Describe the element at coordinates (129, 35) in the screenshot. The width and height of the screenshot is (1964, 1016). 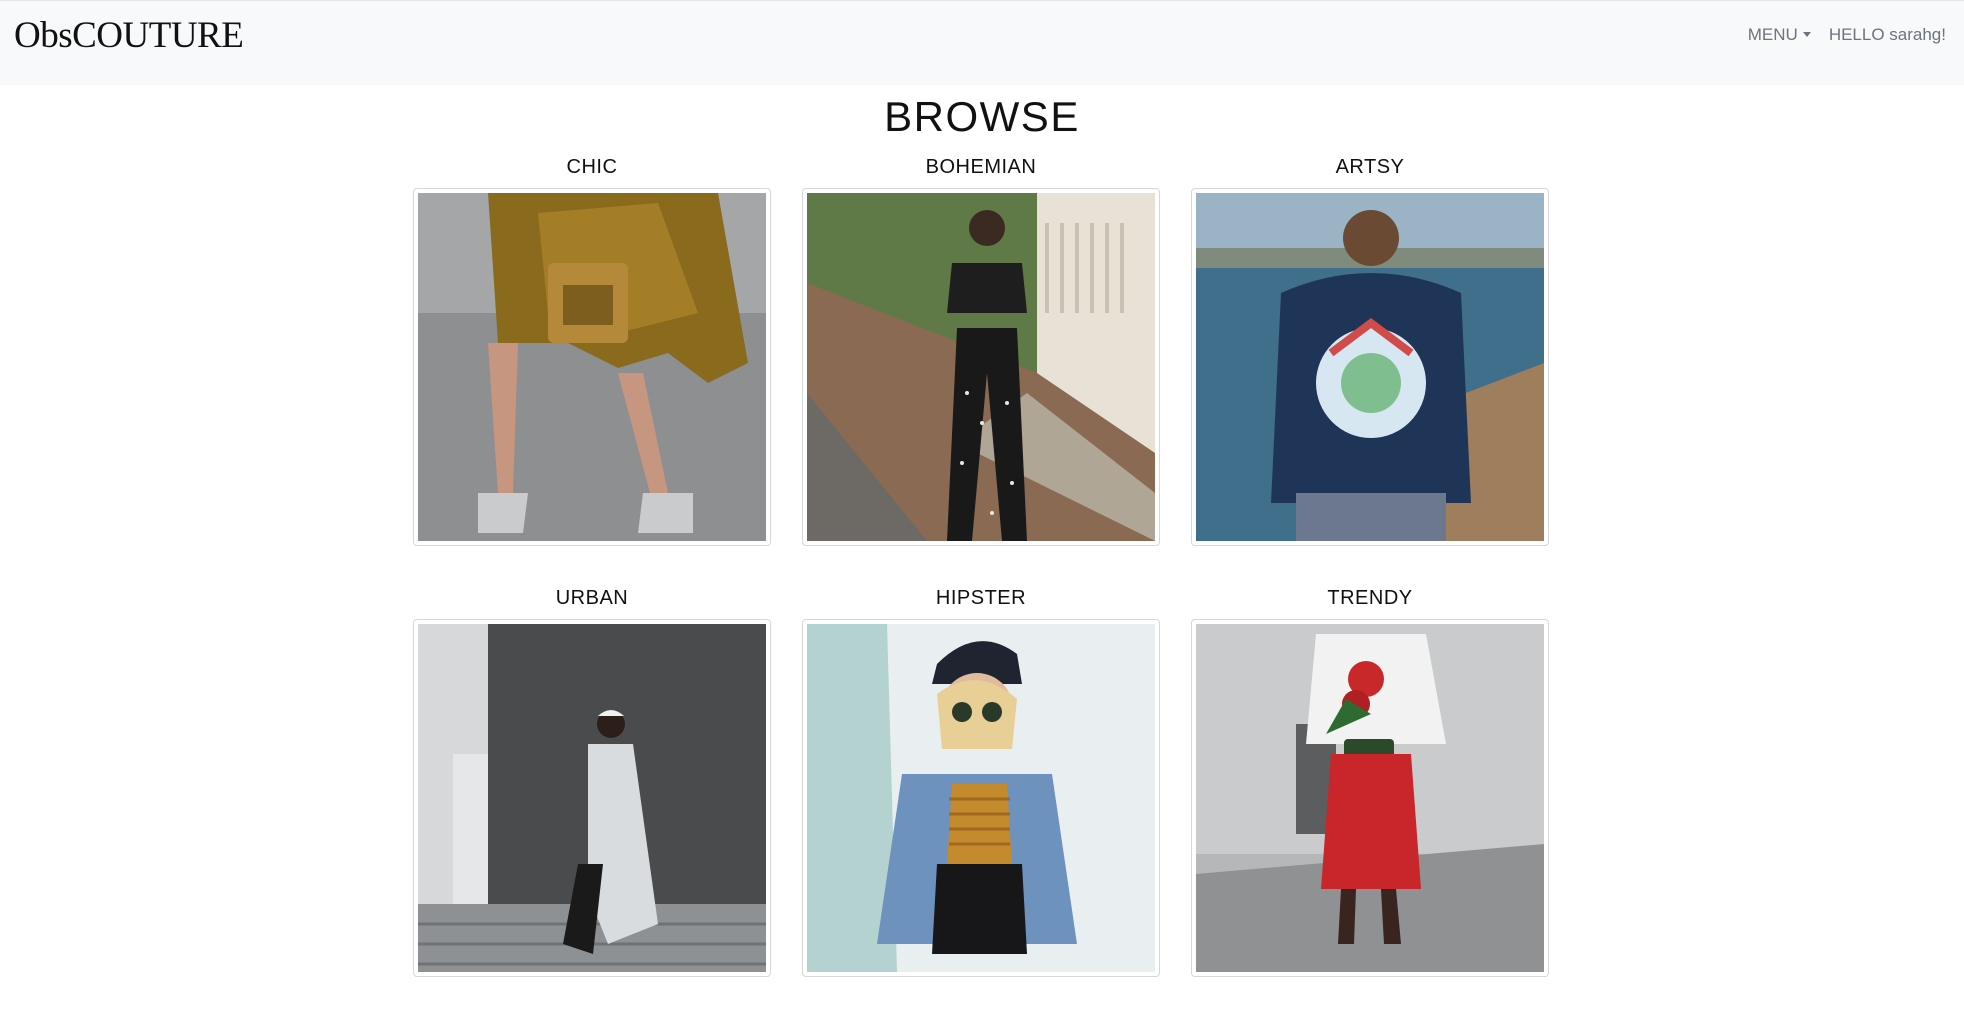
I see `brand-logo: ObsCOUTURE` at that location.